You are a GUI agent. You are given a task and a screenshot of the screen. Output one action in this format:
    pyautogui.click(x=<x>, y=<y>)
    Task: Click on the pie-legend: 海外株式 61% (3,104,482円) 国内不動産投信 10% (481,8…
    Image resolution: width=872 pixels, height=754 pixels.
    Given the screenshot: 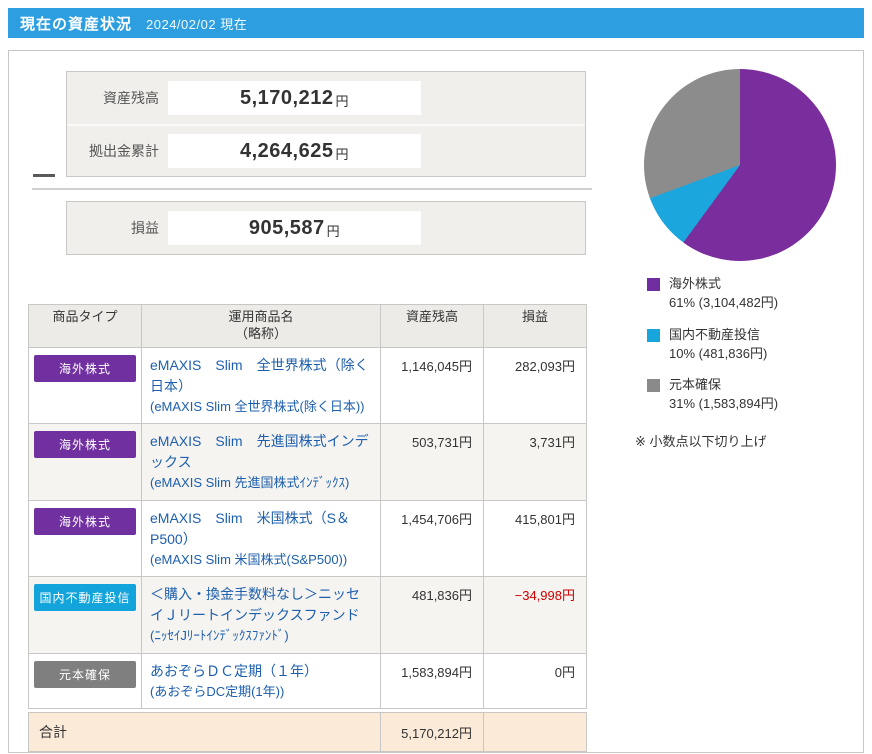 What is the action you would take?
    pyautogui.click(x=755, y=344)
    